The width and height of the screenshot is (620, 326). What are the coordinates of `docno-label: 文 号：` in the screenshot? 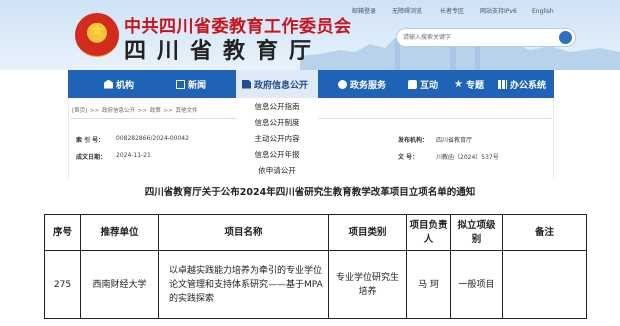 It's located at (408, 157).